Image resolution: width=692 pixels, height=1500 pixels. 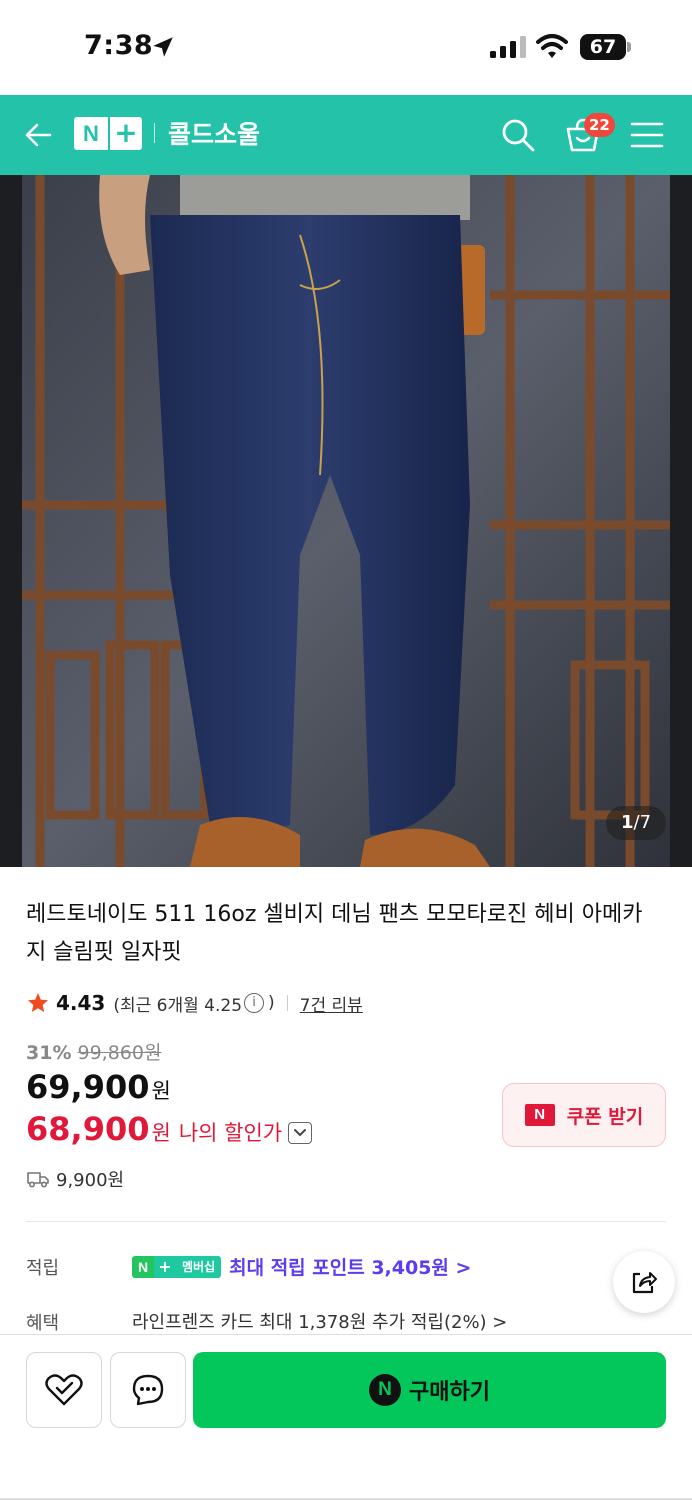 What do you see at coordinates (271, 1003) in the screenshot?
I see `recent-rating-close: )` at bounding box center [271, 1003].